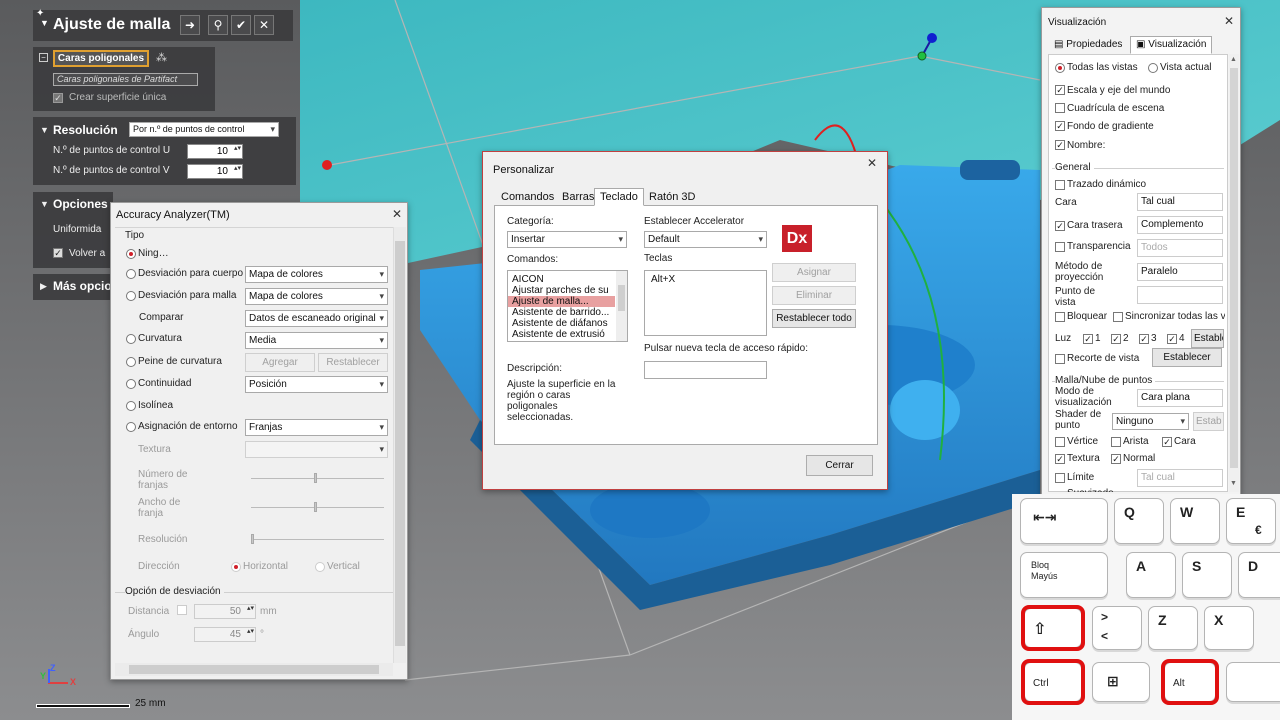 This screenshot has width=1280, height=720. Describe the element at coordinates (131, 362) in the screenshot. I see `curvature-comb-radio` at that location.